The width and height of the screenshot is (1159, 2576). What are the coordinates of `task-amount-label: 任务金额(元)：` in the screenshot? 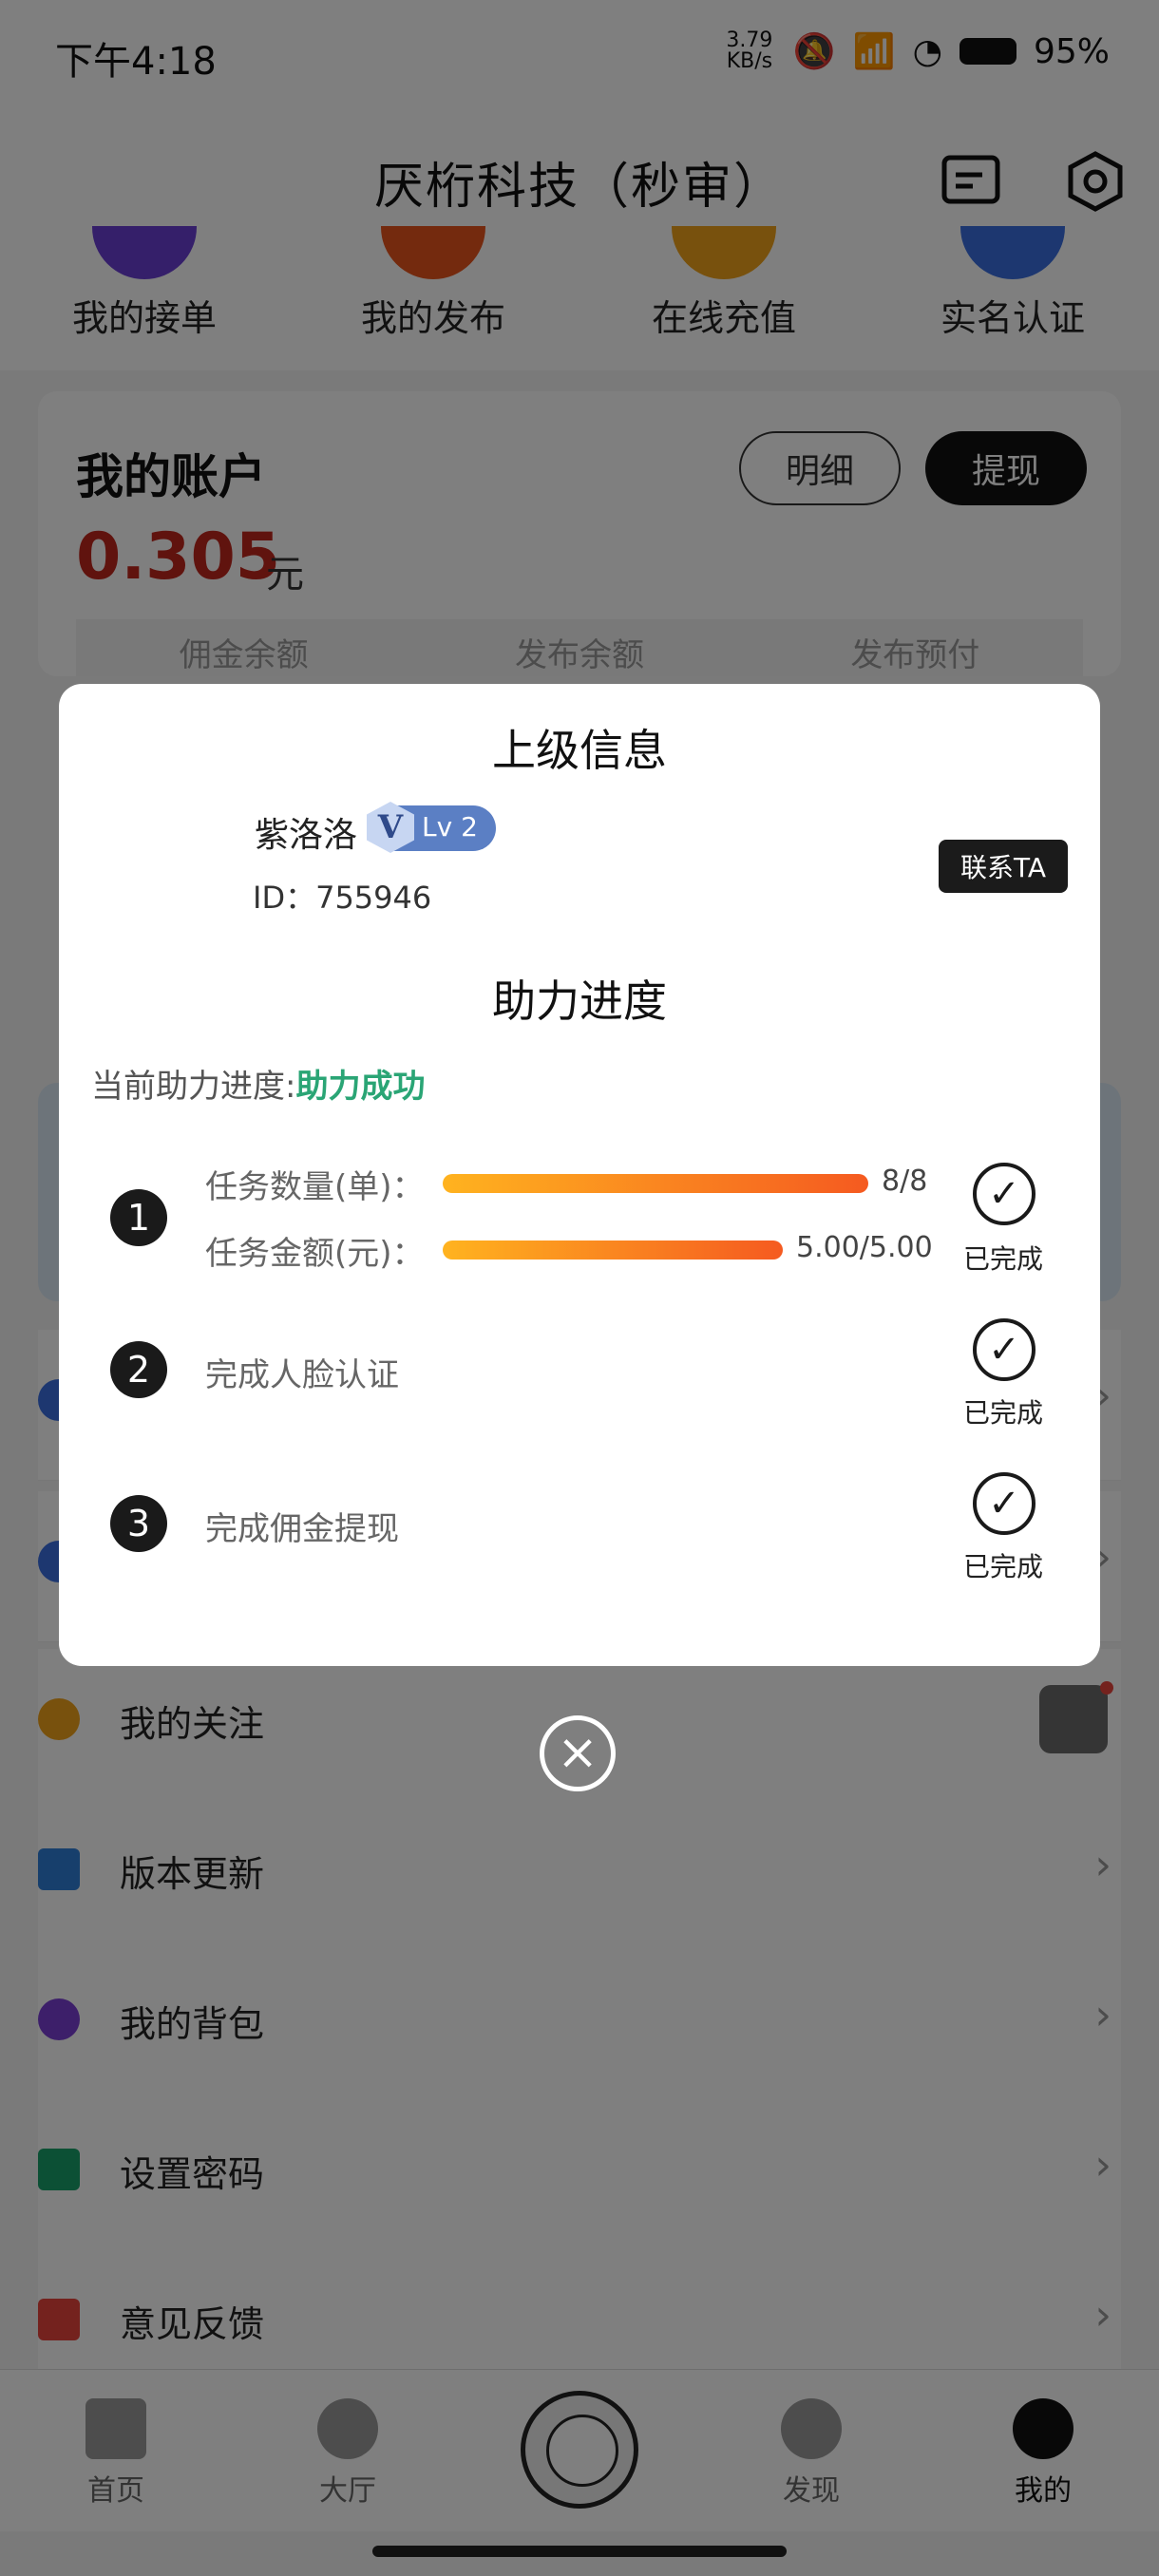 It's located at (315, 1254).